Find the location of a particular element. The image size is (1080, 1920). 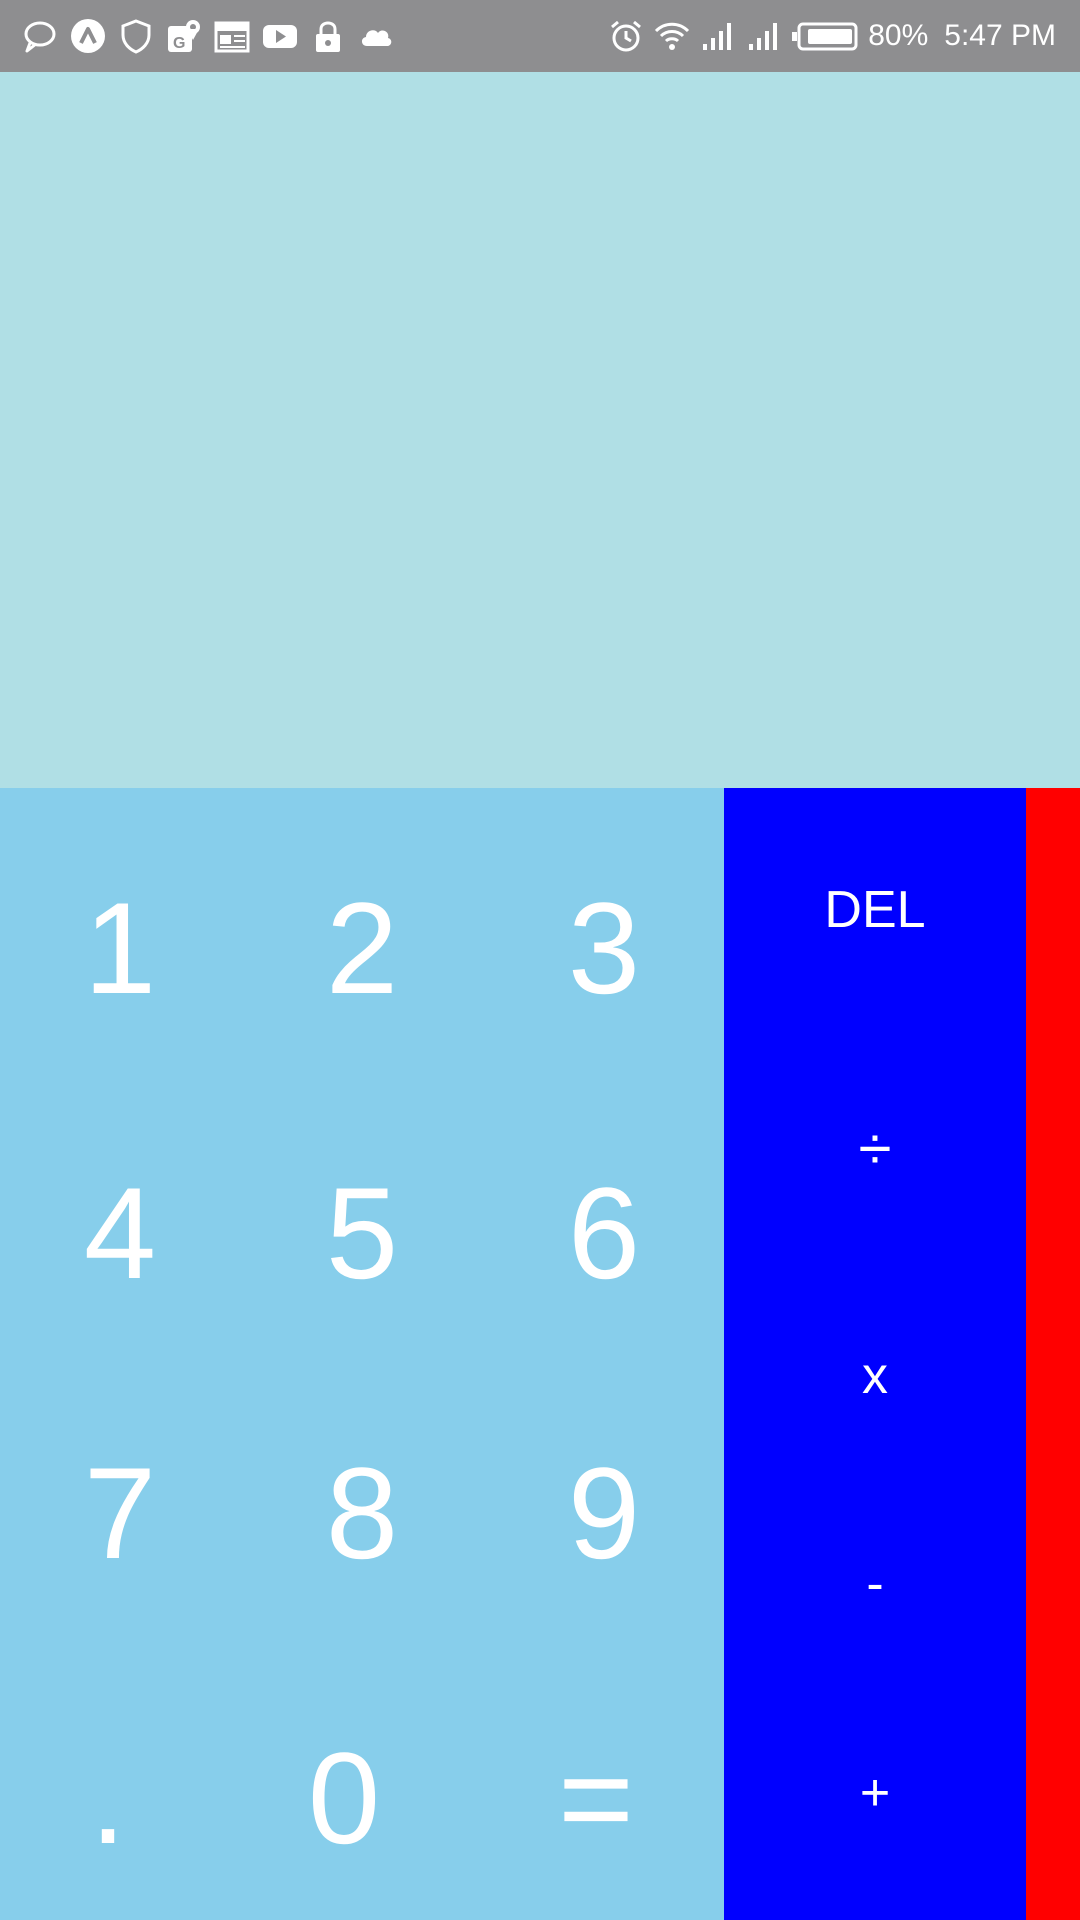

key-3: 3 is located at coordinates (604, 928).